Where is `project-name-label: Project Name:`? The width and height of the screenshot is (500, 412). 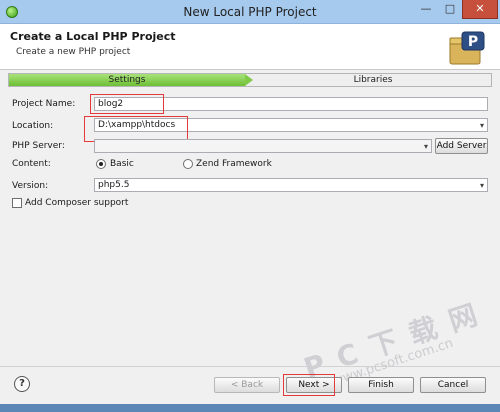 project-name-label: Project Name: is located at coordinates (44, 104).